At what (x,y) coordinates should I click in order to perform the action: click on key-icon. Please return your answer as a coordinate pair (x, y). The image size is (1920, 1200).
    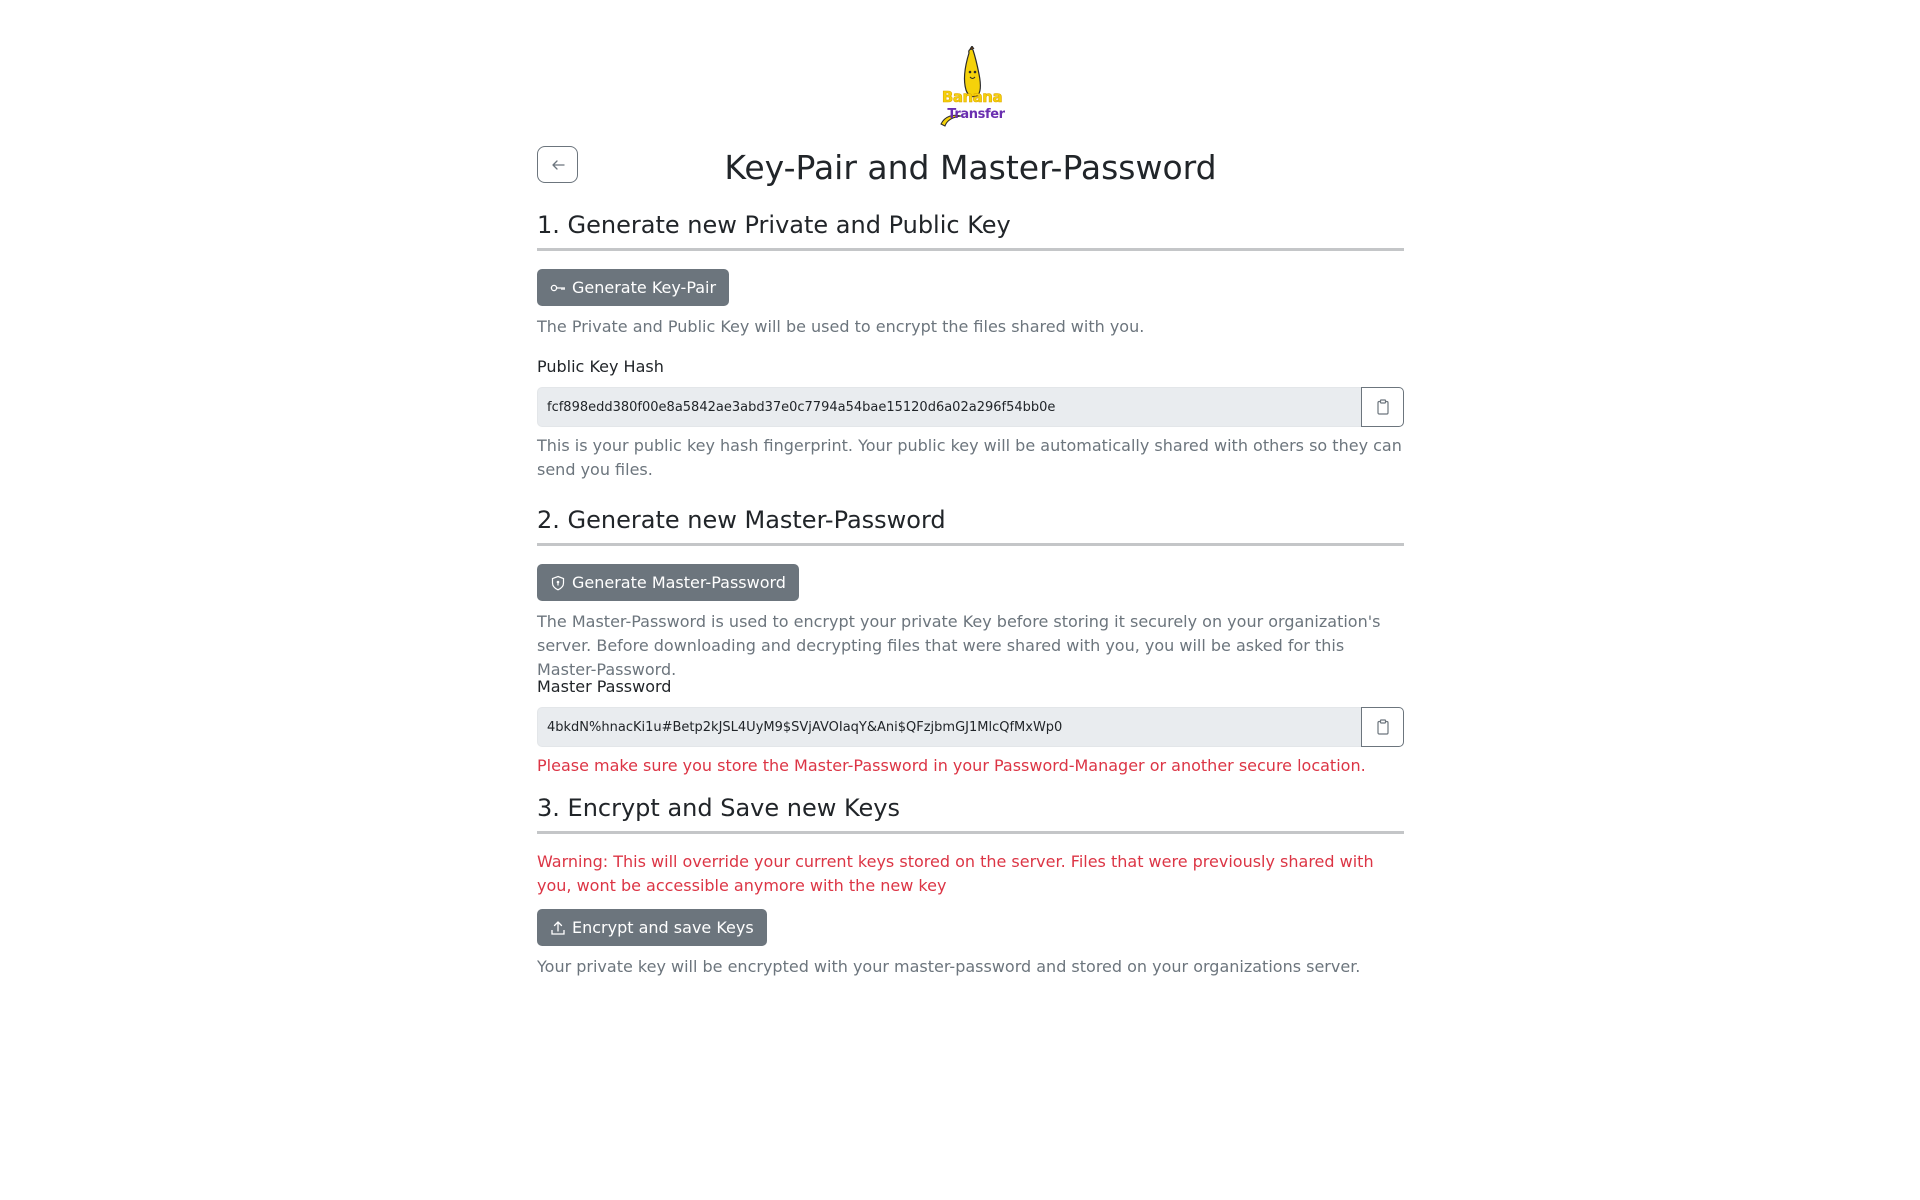
    Looking at the image, I should click on (558, 288).